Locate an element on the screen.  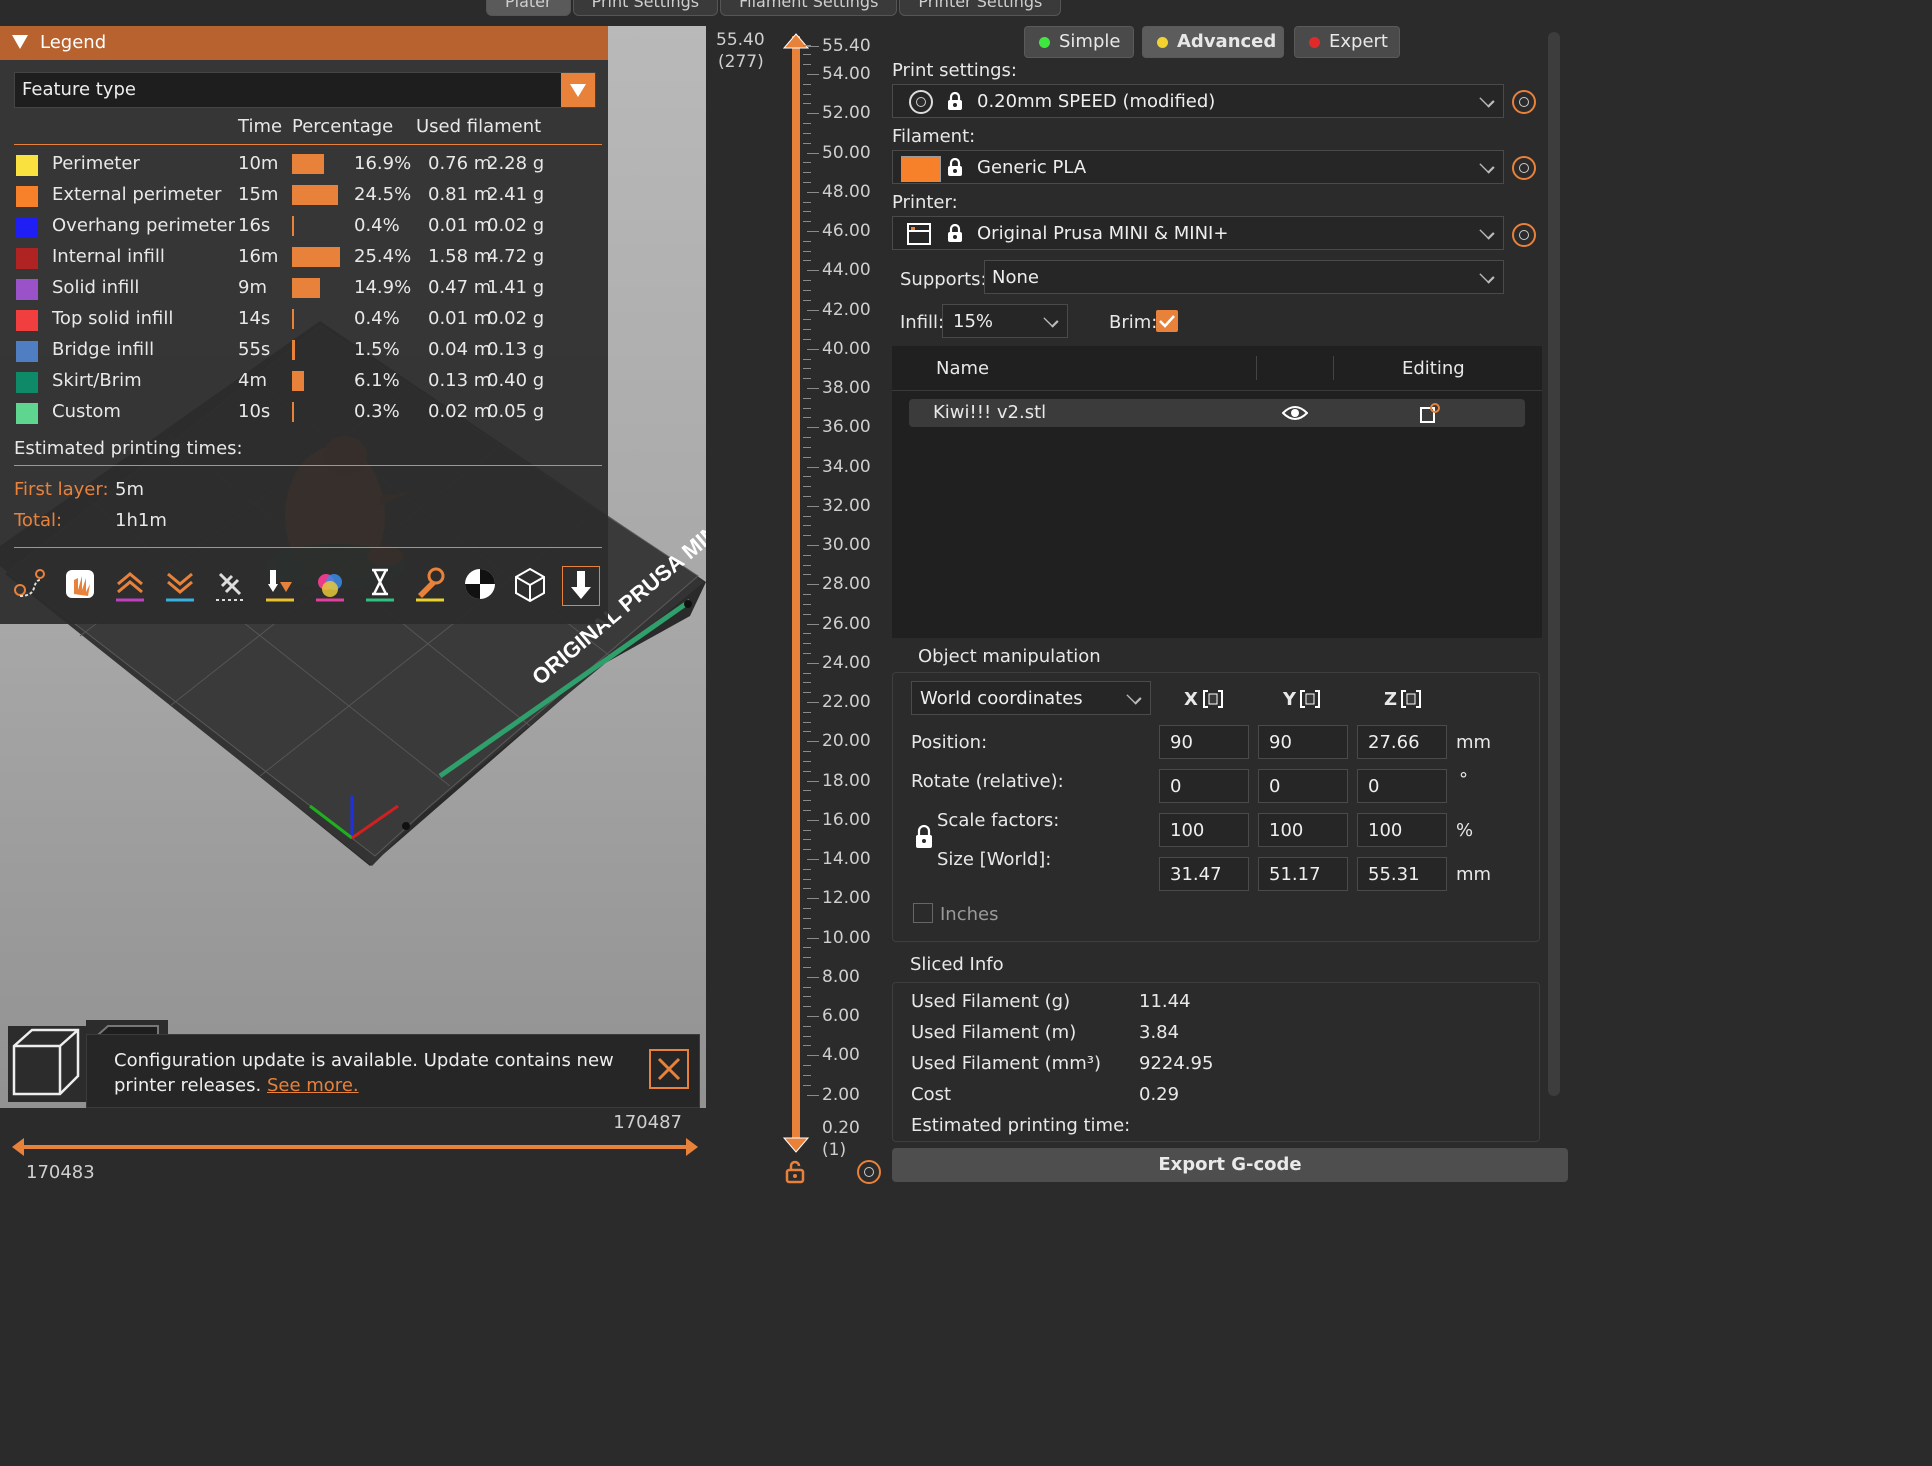
legend-item: Custom 10s 0.3% 0.02 m 0.05 g is located at coordinates (309, 413).